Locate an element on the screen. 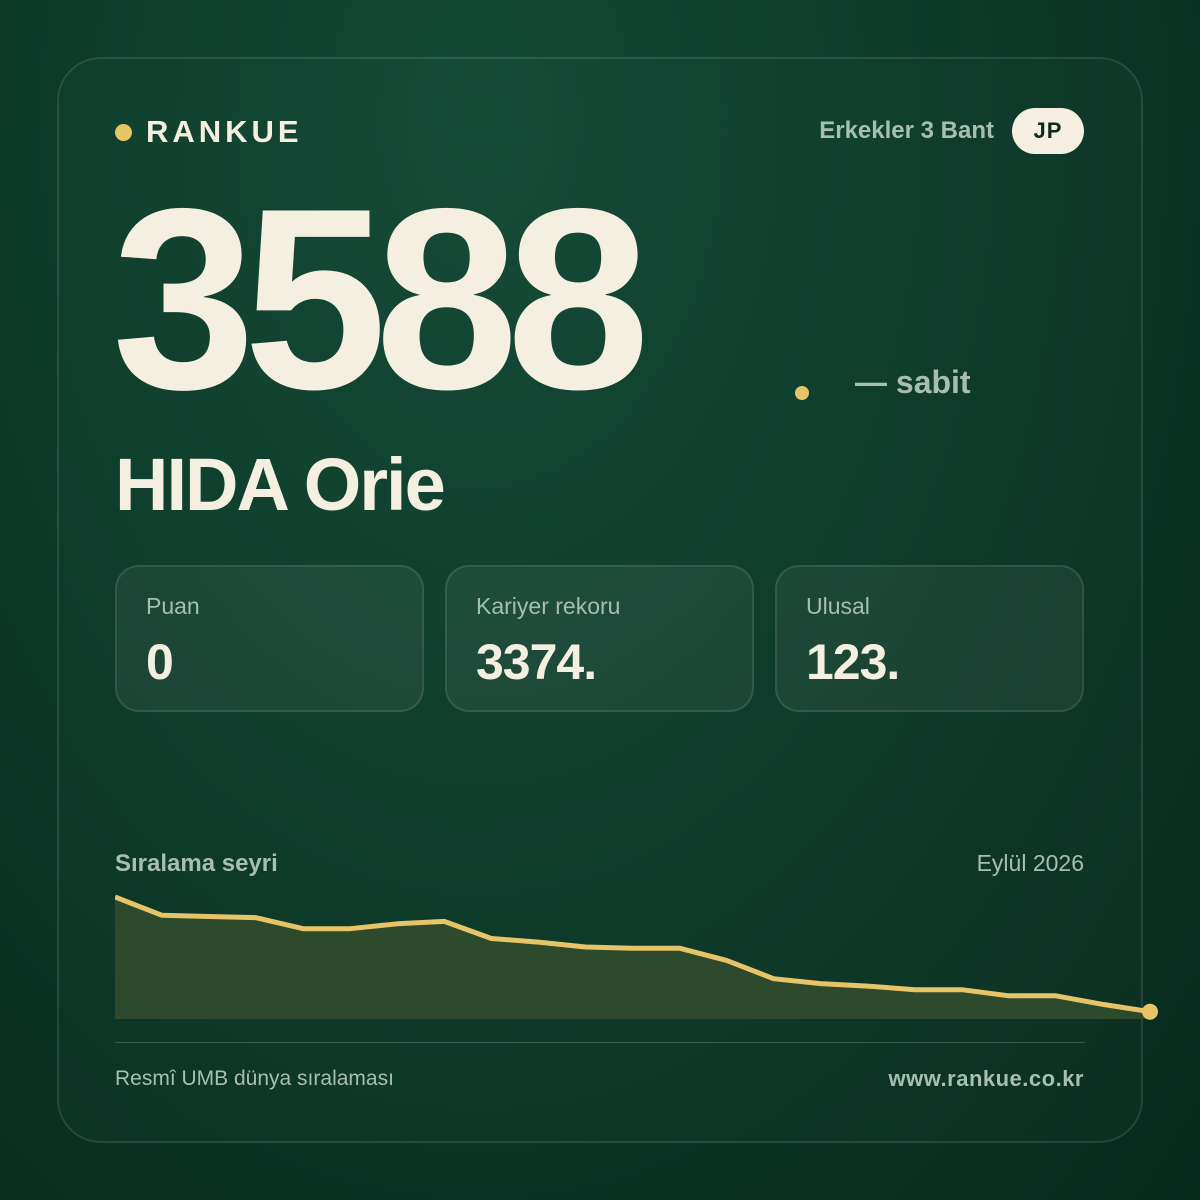 This screenshot has width=1200, height=1200. stat-label: Puan is located at coordinates (173, 606).